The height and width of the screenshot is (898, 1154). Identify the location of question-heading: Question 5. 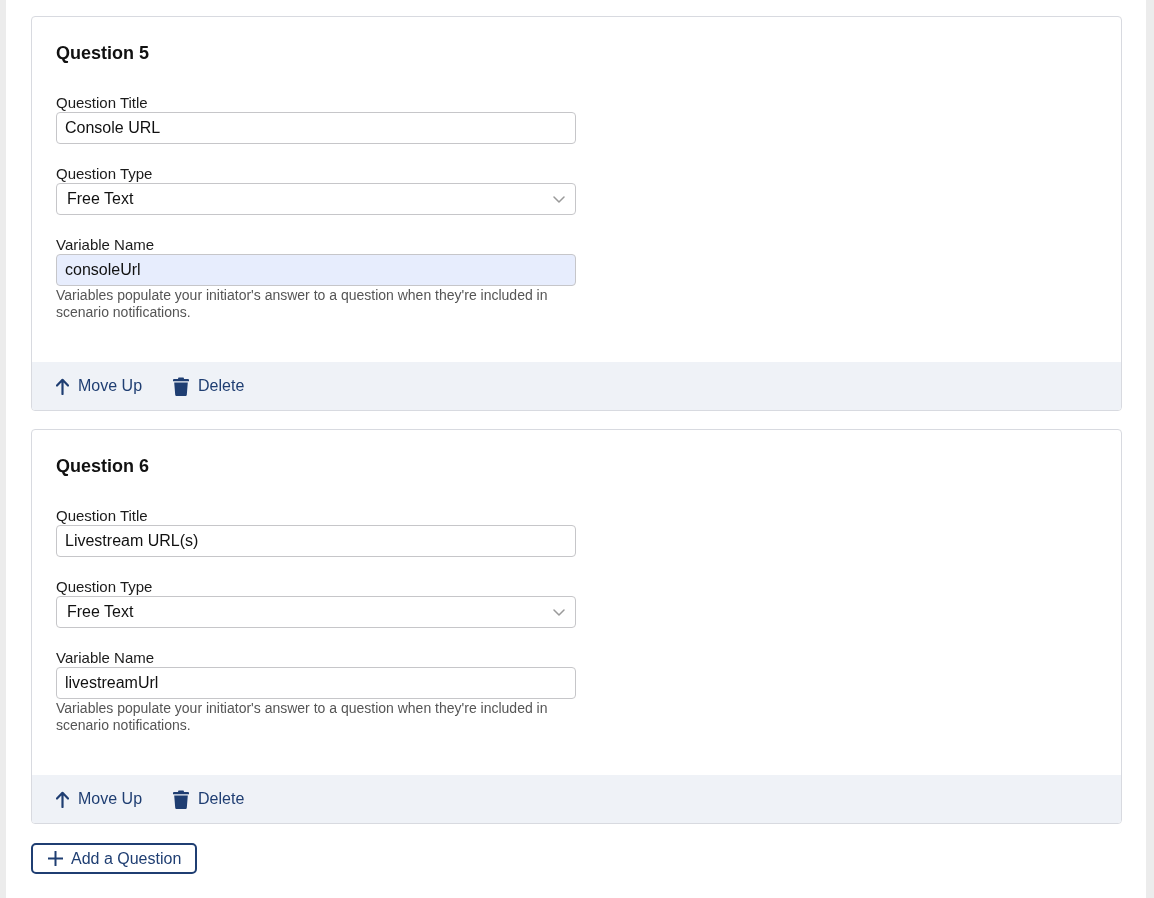
(102, 53).